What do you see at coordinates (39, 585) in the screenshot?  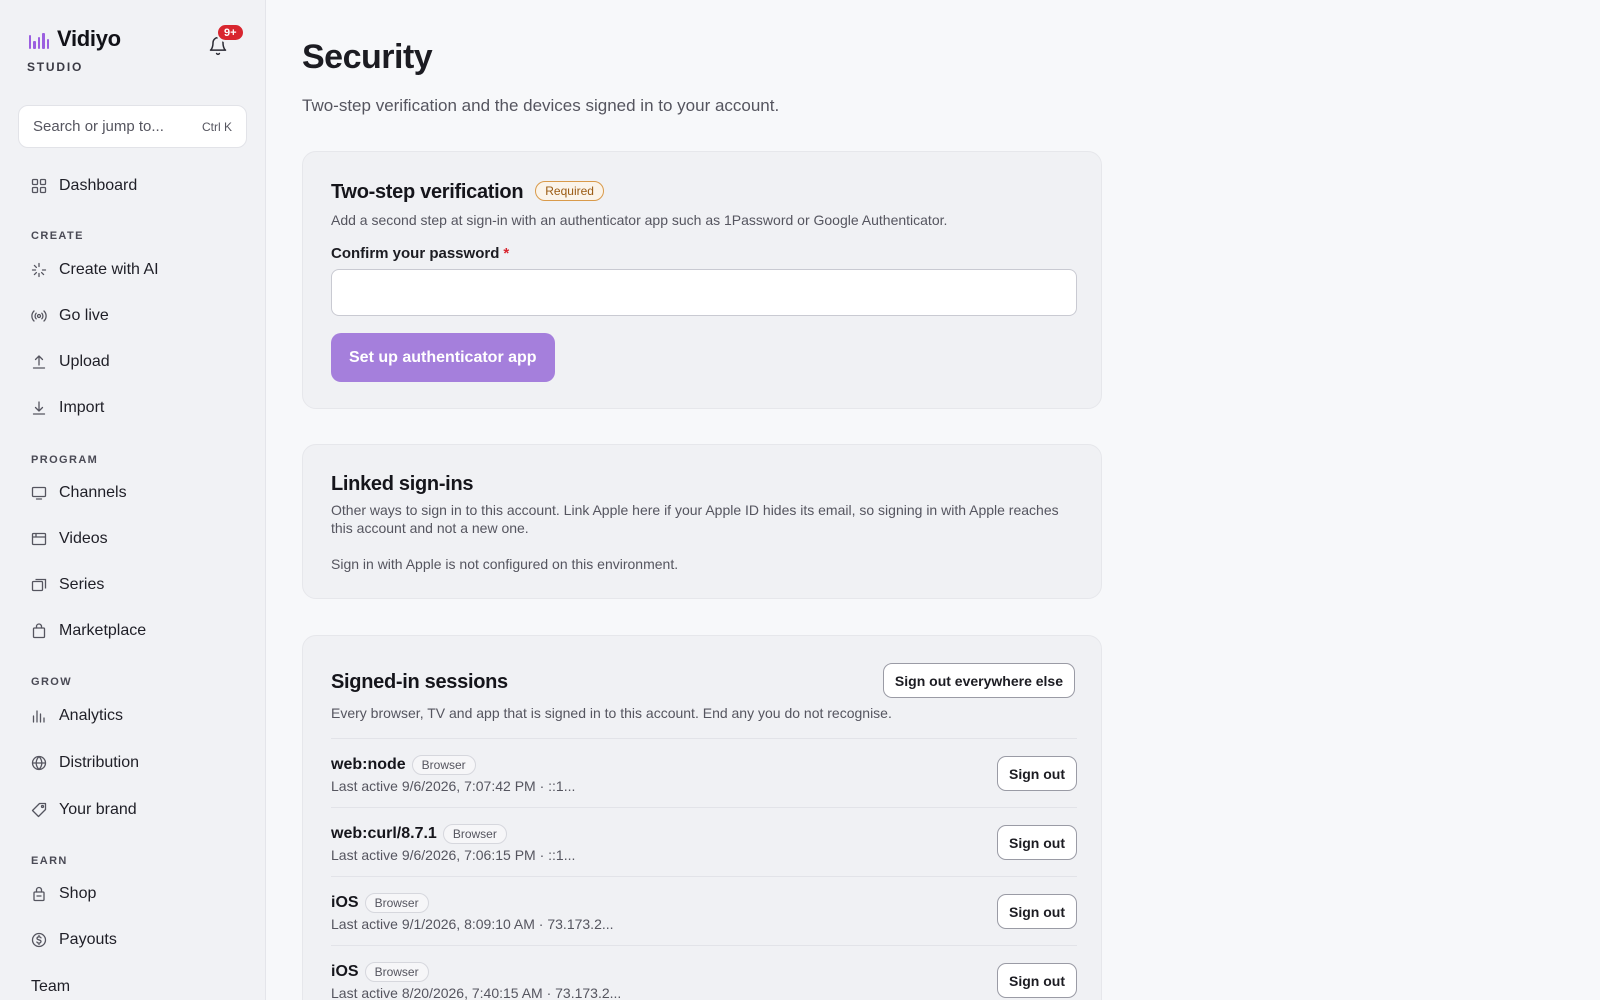 I see `stack-icon` at bounding box center [39, 585].